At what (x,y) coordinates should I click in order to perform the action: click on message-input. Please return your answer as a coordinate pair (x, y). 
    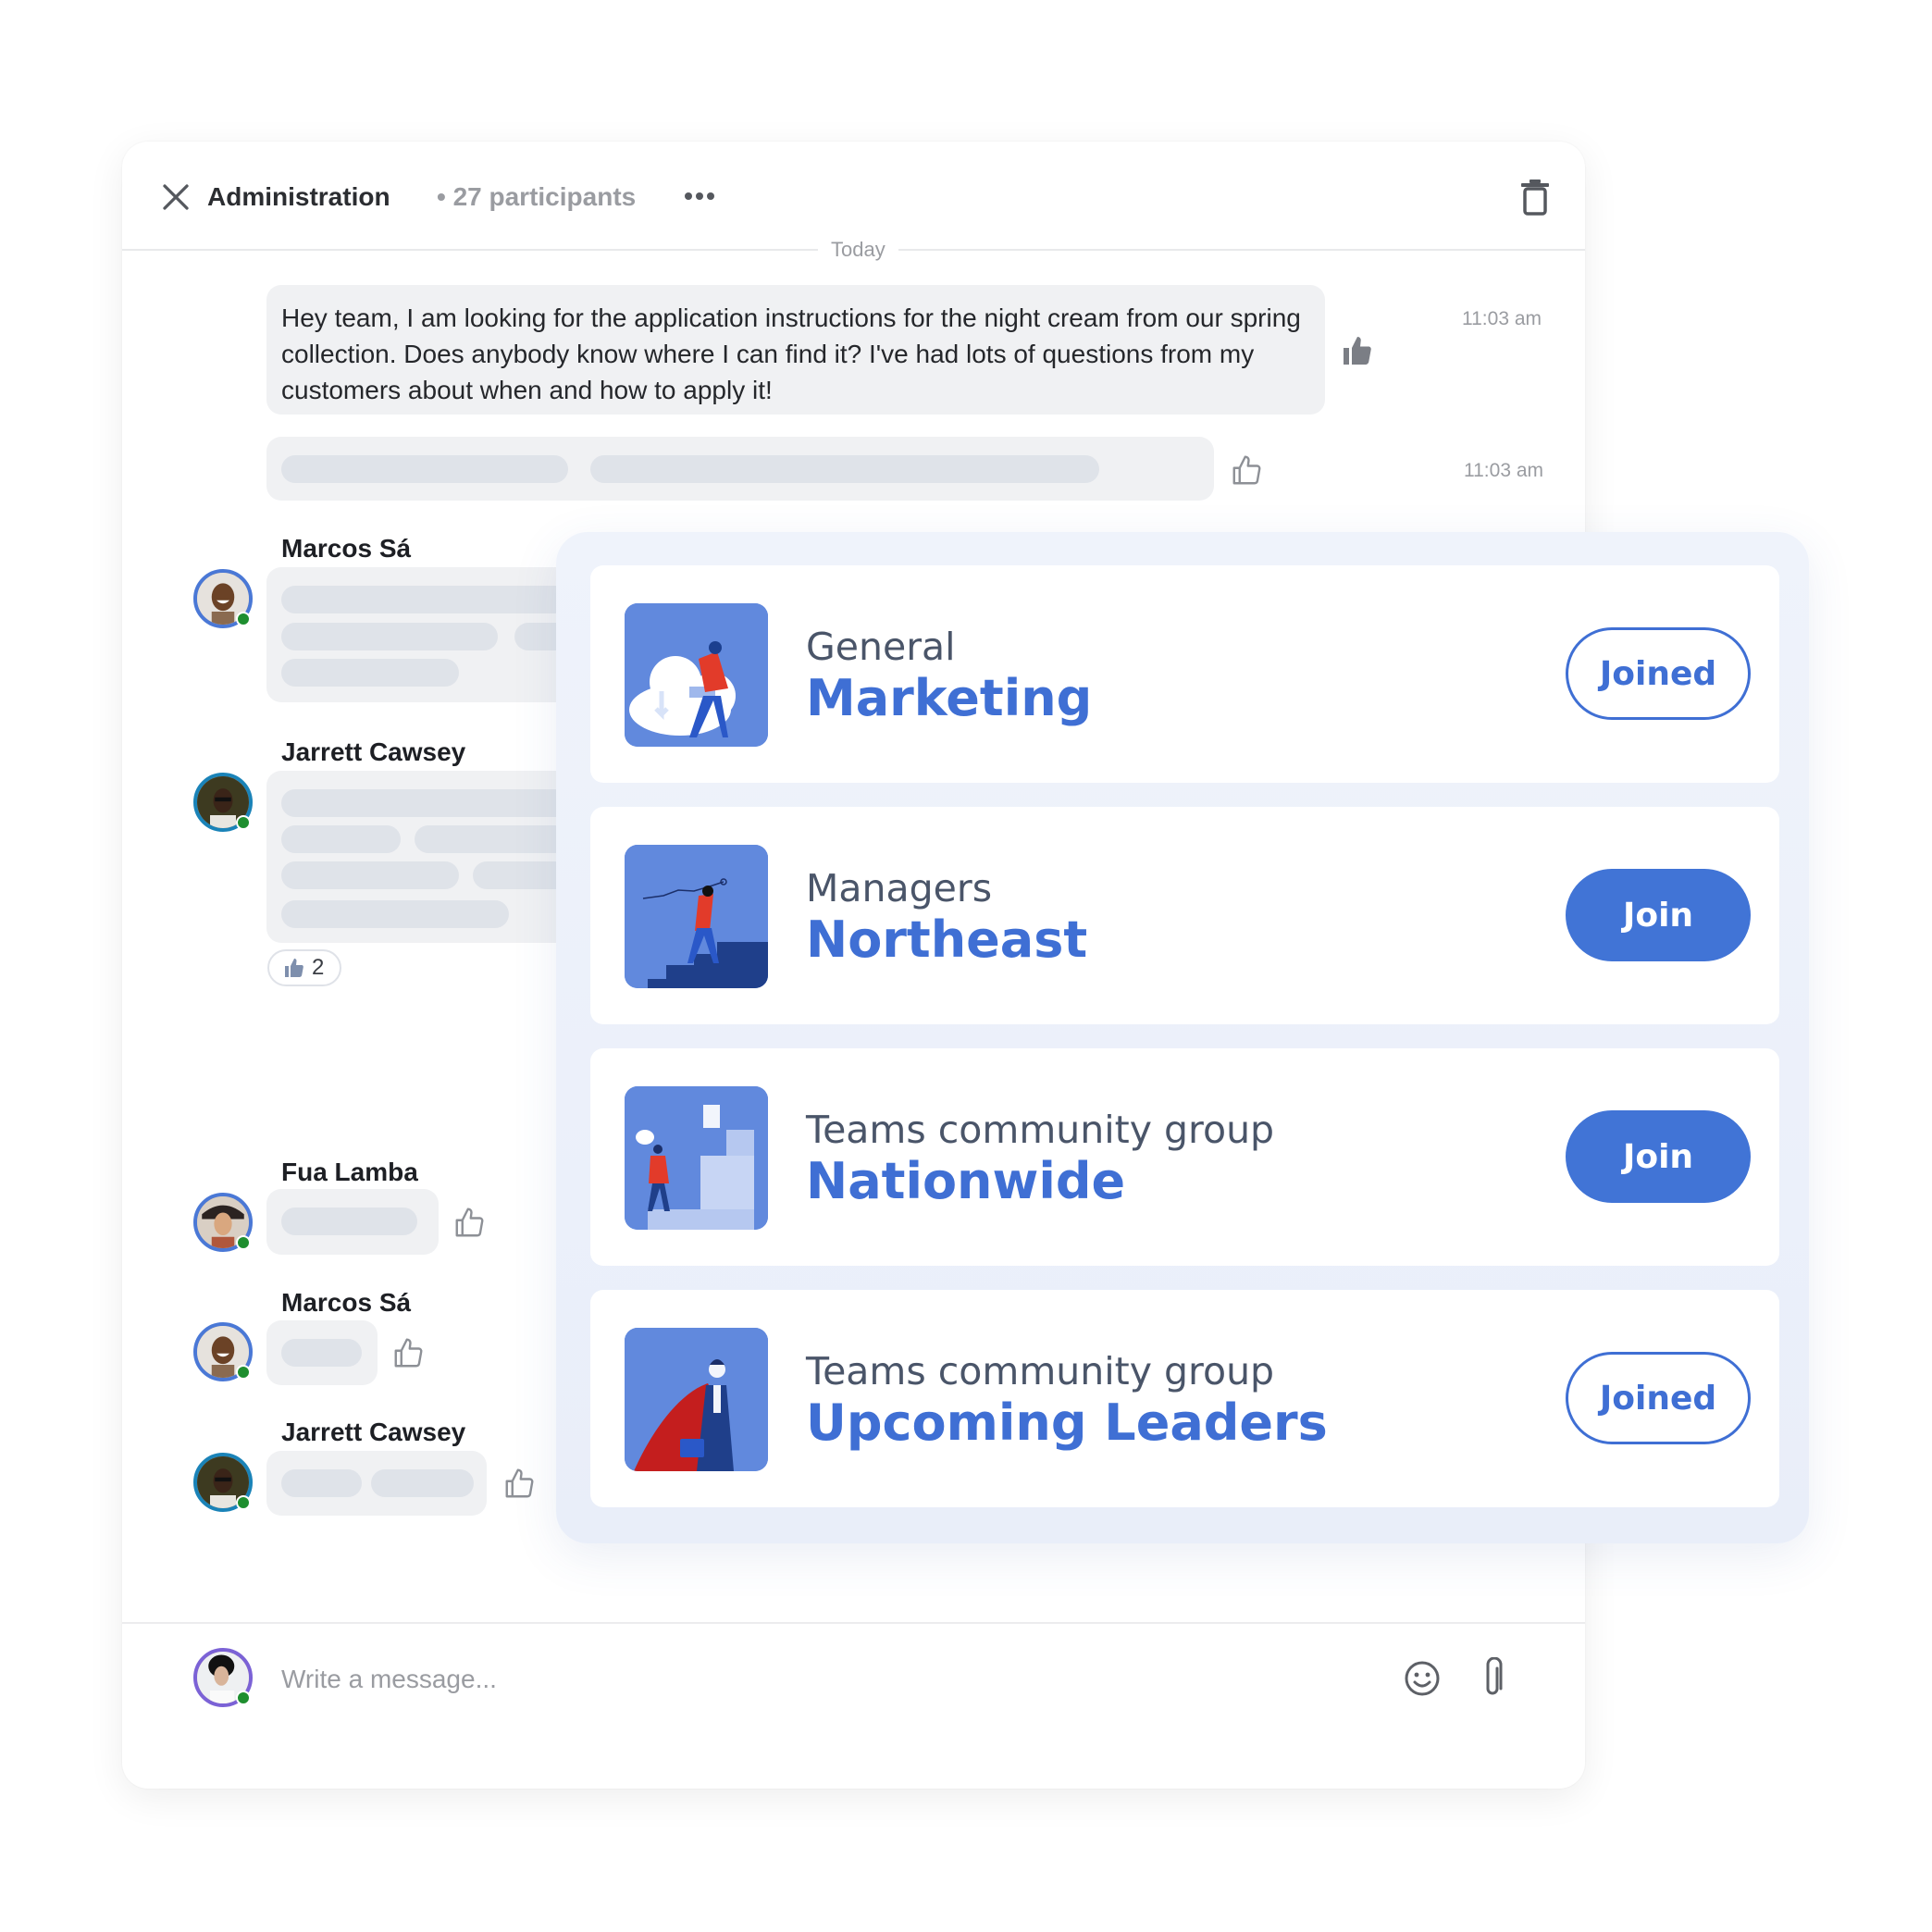
    Looking at the image, I should click on (837, 1680).